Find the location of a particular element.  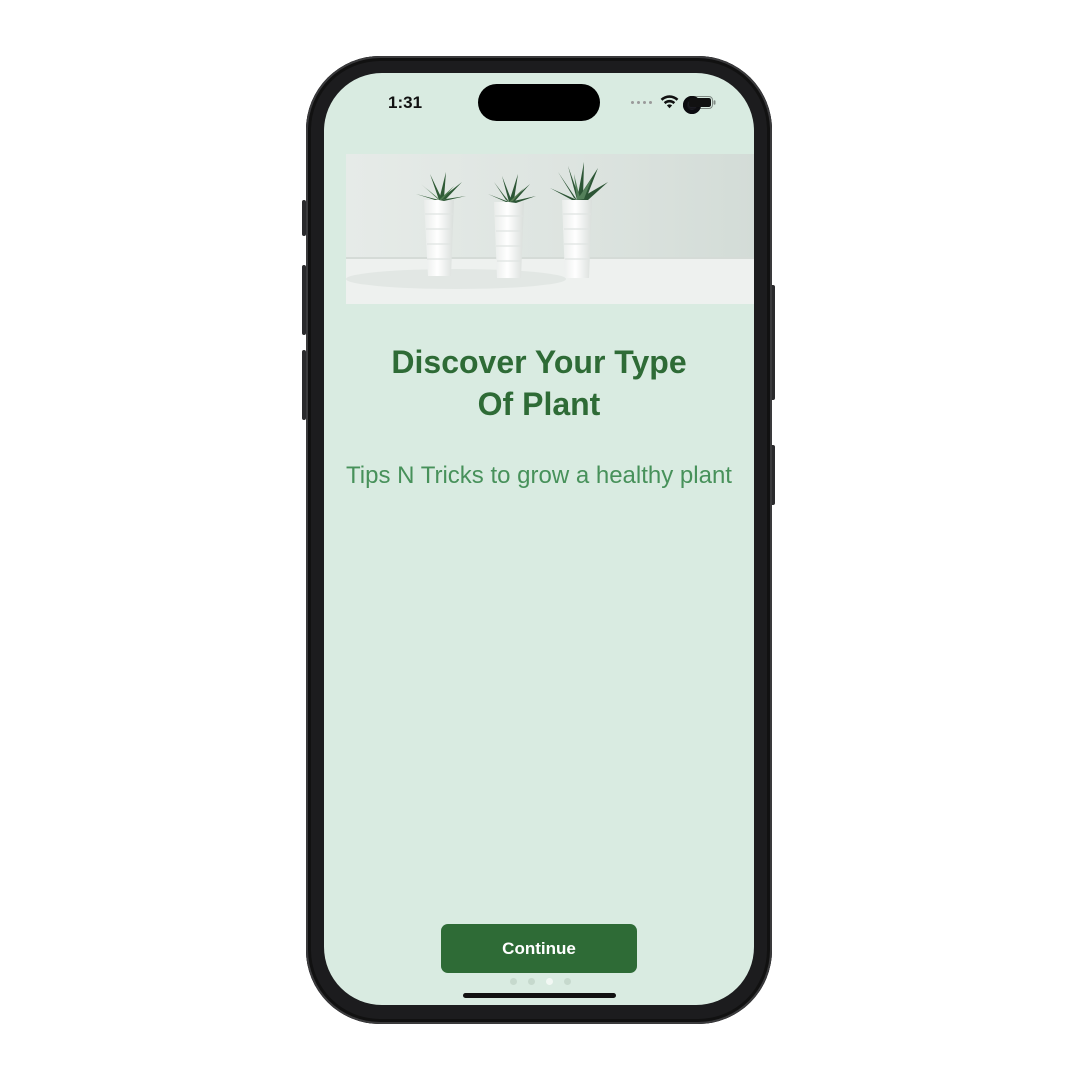

status-icons is located at coordinates (673, 102).